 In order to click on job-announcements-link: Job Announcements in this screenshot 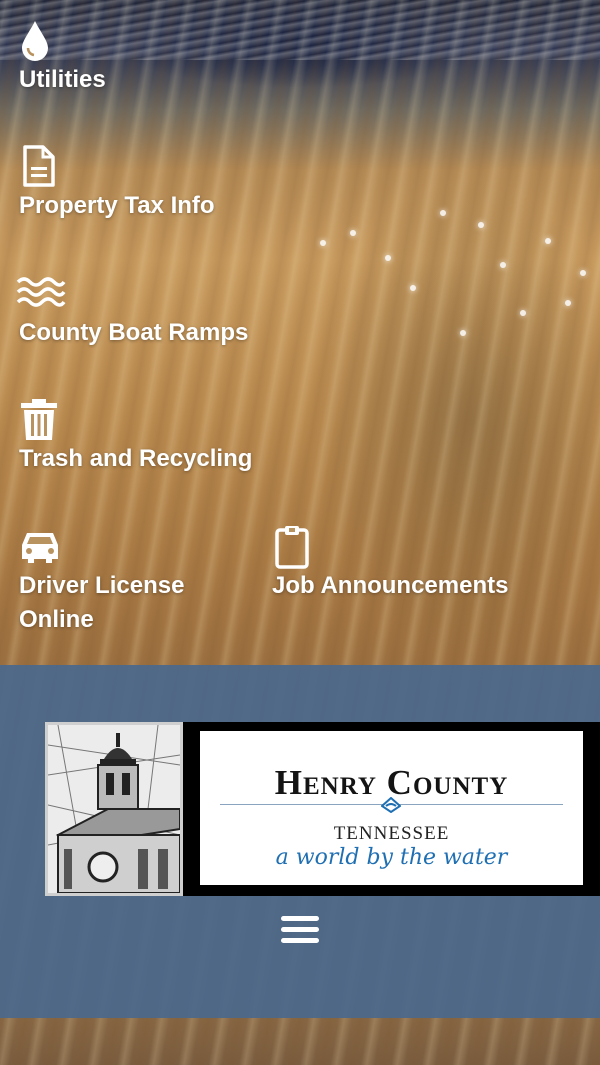, I will do `click(390, 564)`.